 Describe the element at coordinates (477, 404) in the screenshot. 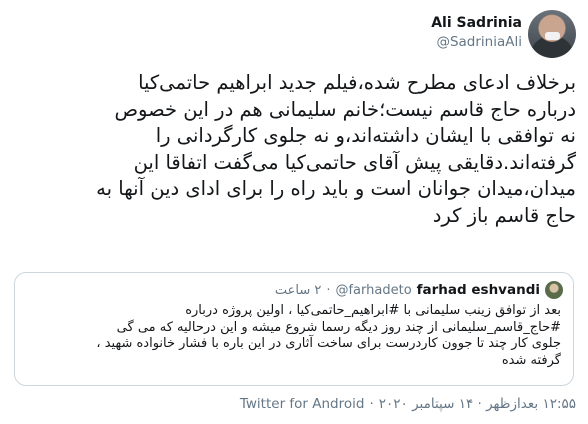

I see `tweet-timestamp: ۱۲:۵۵ بعدازظهر · ۱۴ سپتامبر ۲۰۲۰` at that location.